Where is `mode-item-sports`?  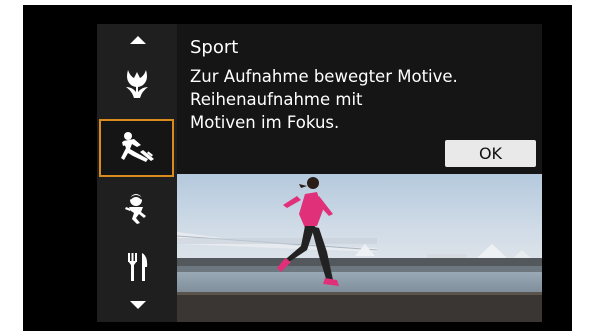
mode-item-sports is located at coordinates (136, 148).